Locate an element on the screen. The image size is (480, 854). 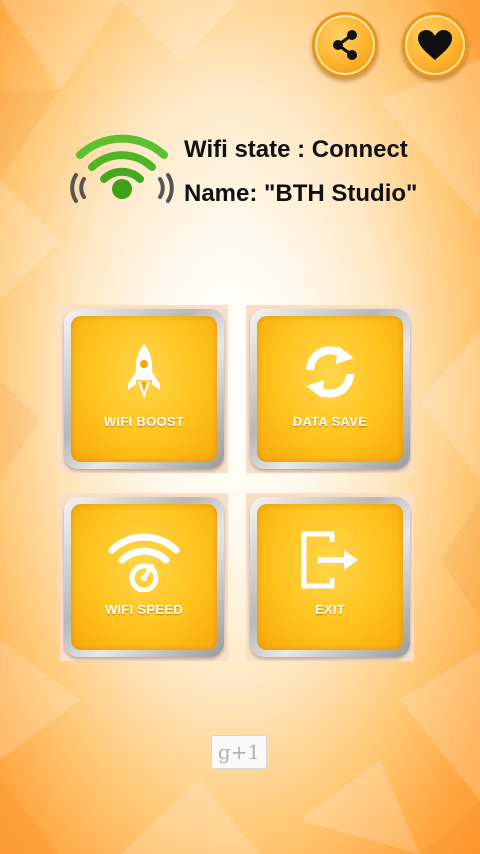
network-name-text: Name: "BTH Studio" is located at coordinates (301, 193).